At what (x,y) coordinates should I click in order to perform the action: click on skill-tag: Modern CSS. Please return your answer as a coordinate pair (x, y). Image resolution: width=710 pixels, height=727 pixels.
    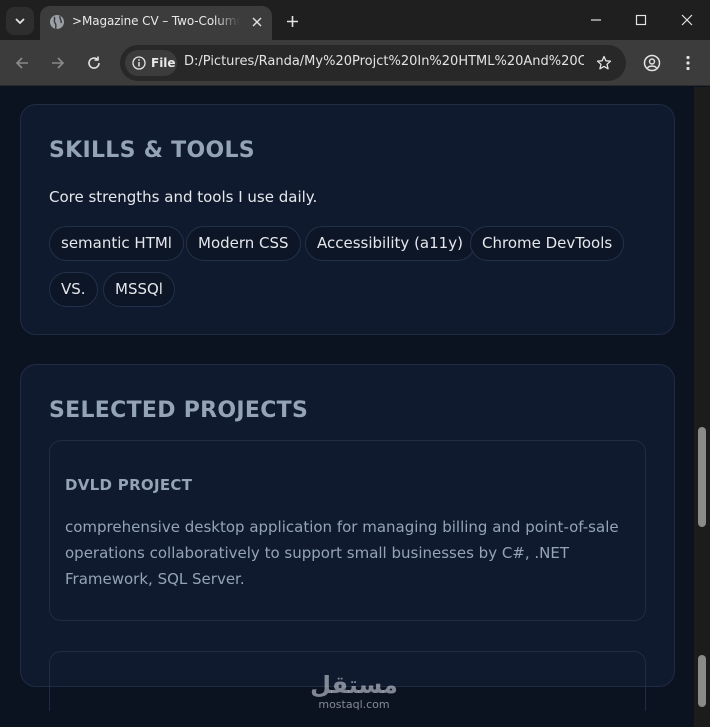
    Looking at the image, I should click on (243, 243).